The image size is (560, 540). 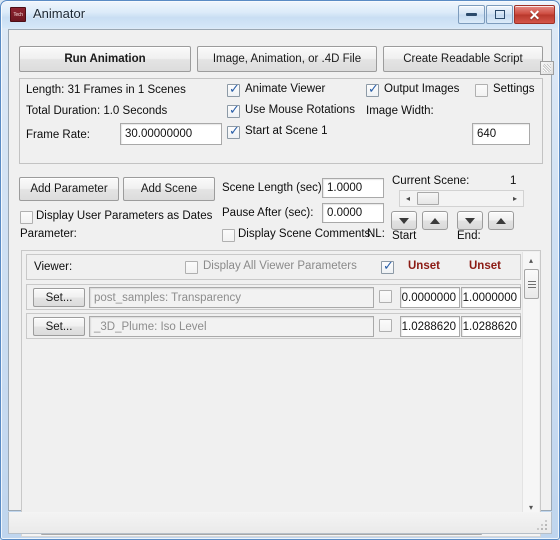 What do you see at coordinates (280, 523) in the screenshot?
I see `status-bar` at bounding box center [280, 523].